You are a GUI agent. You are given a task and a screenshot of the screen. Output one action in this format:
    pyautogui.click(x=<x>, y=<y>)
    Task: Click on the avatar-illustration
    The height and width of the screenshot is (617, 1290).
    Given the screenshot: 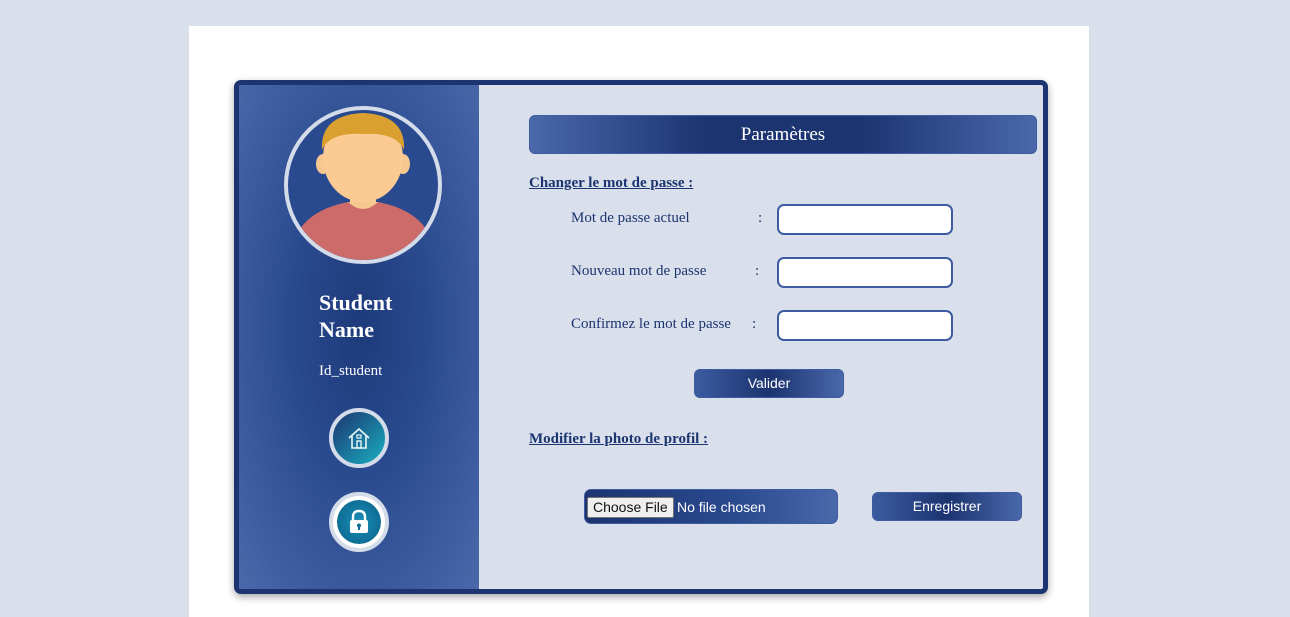 What is the action you would take?
    pyautogui.click(x=363, y=186)
    